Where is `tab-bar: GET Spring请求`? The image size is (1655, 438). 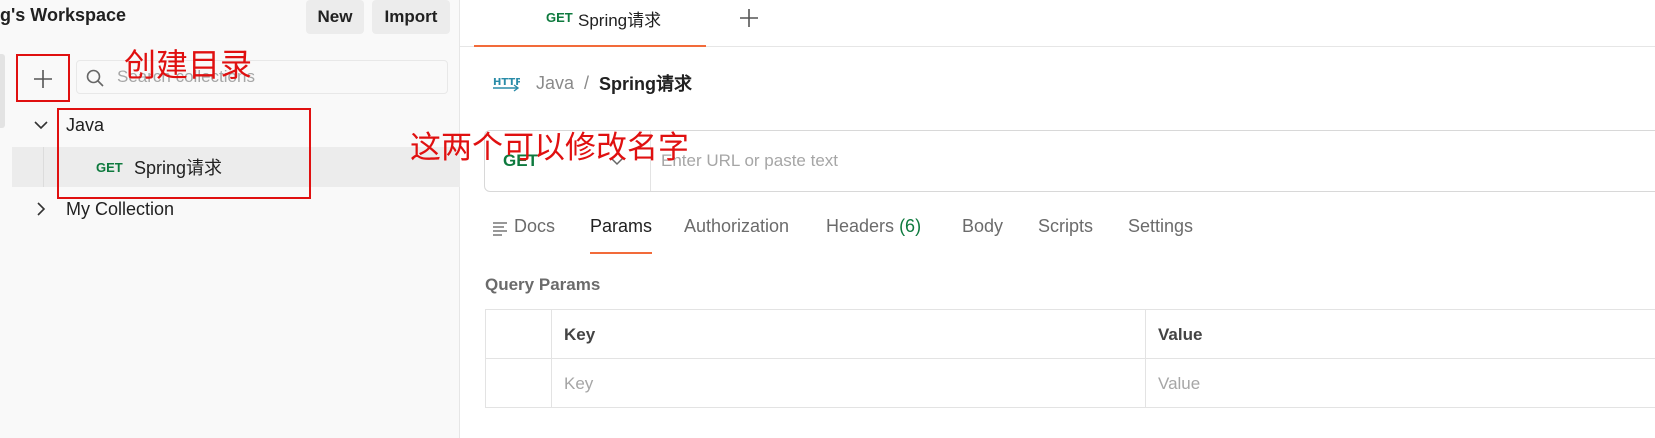 tab-bar: GET Spring请求 is located at coordinates (1057, 23).